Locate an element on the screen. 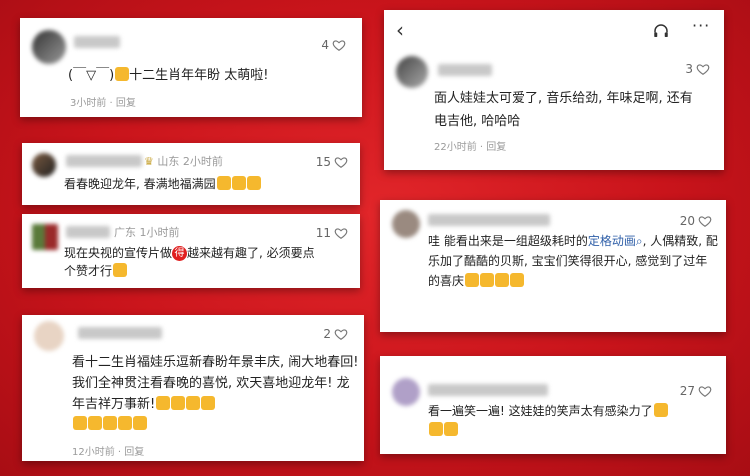 This screenshot has width=750, height=476. search-link: 定格动画 is located at coordinates (612, 241).